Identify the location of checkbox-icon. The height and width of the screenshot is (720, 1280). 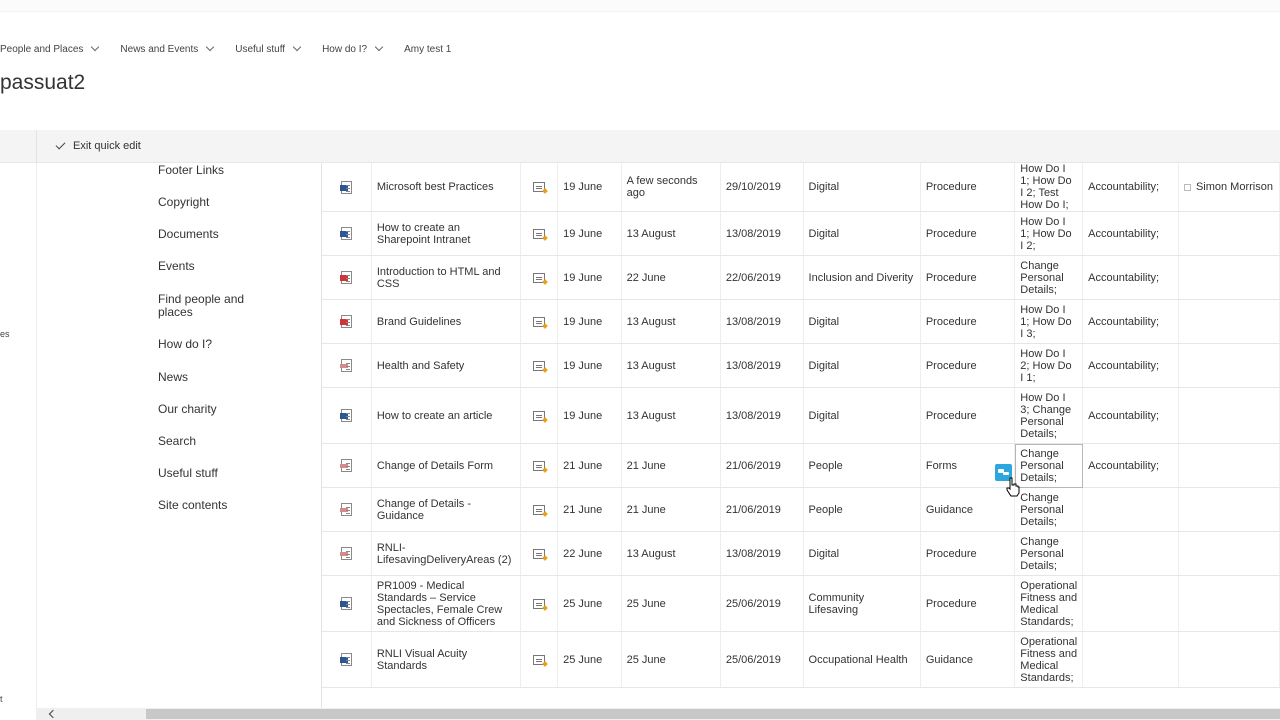
(1187, 187).